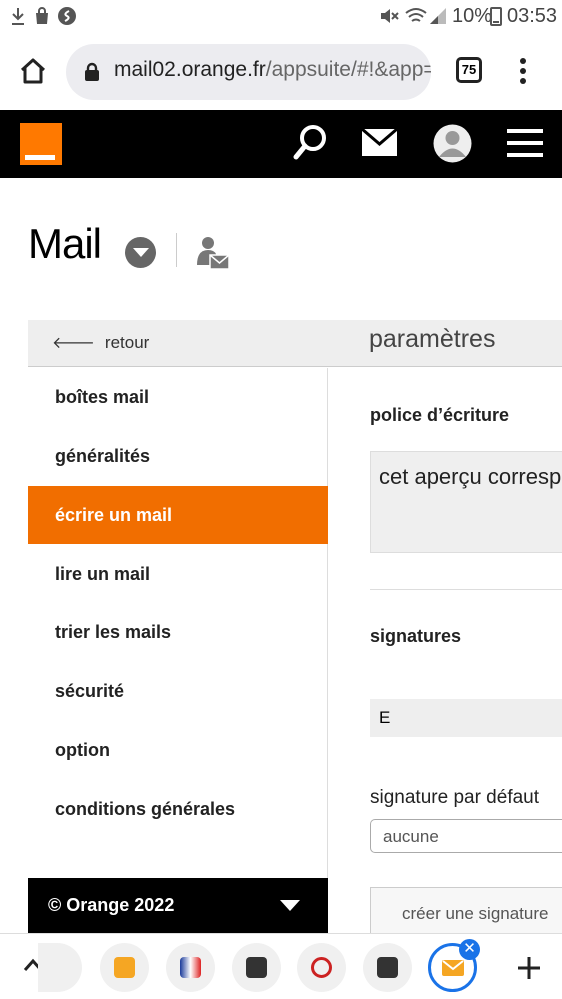 Image resolution: width=562 pixels, height=999 pixels. Describe the element at coordinates (466, 502) in the screenshot. I see `font-preview-box: cet aperçu correspond` at that location.